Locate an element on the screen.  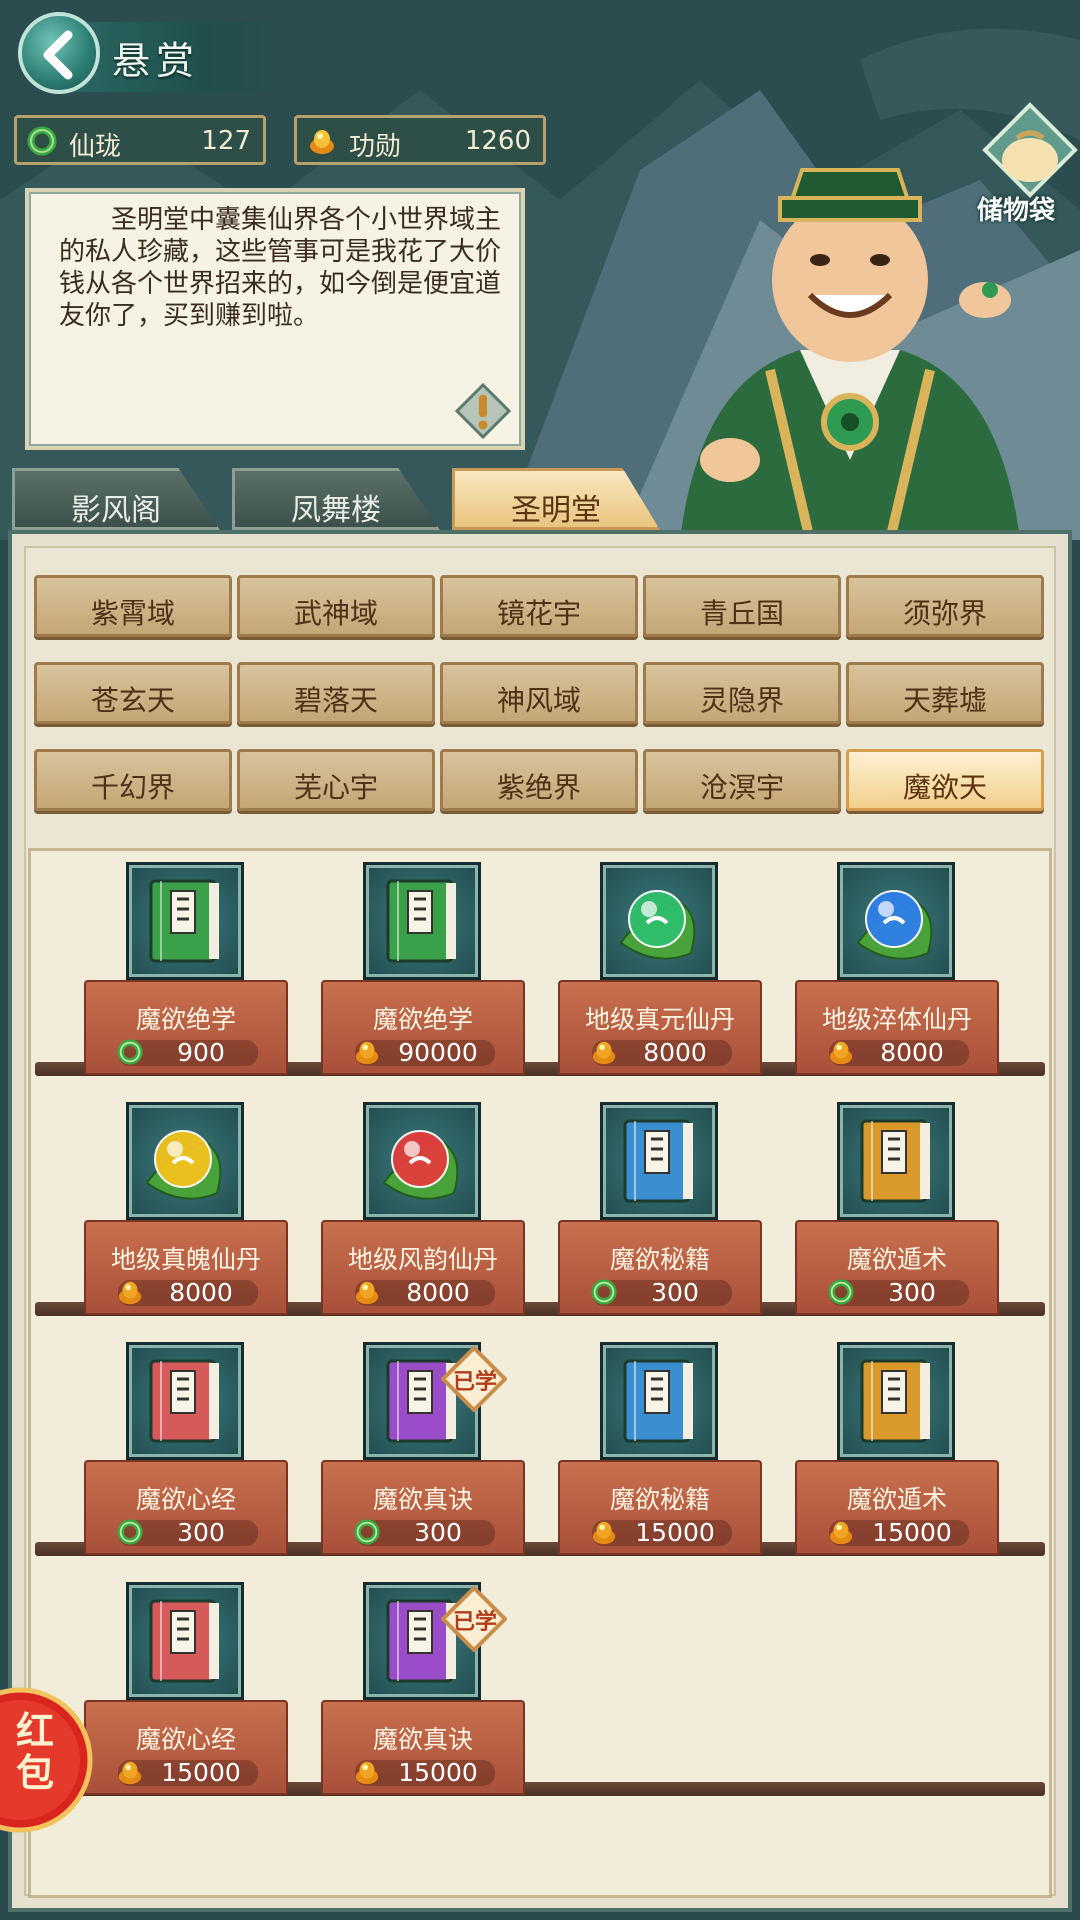
item-plaque: 魔欲遁术 300 is located at coordinates (897, 1267).